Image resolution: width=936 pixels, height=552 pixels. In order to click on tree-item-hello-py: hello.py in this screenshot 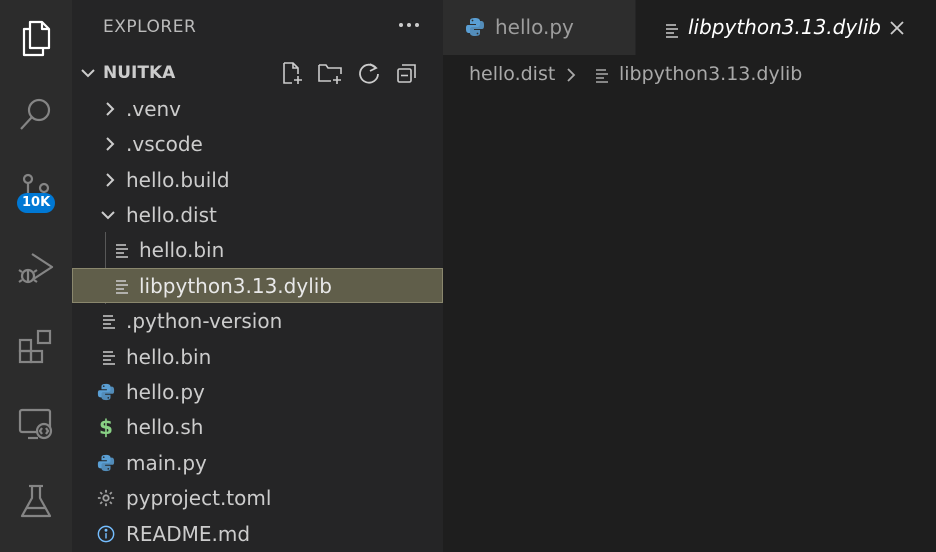, I will do `click(257, 391)`.